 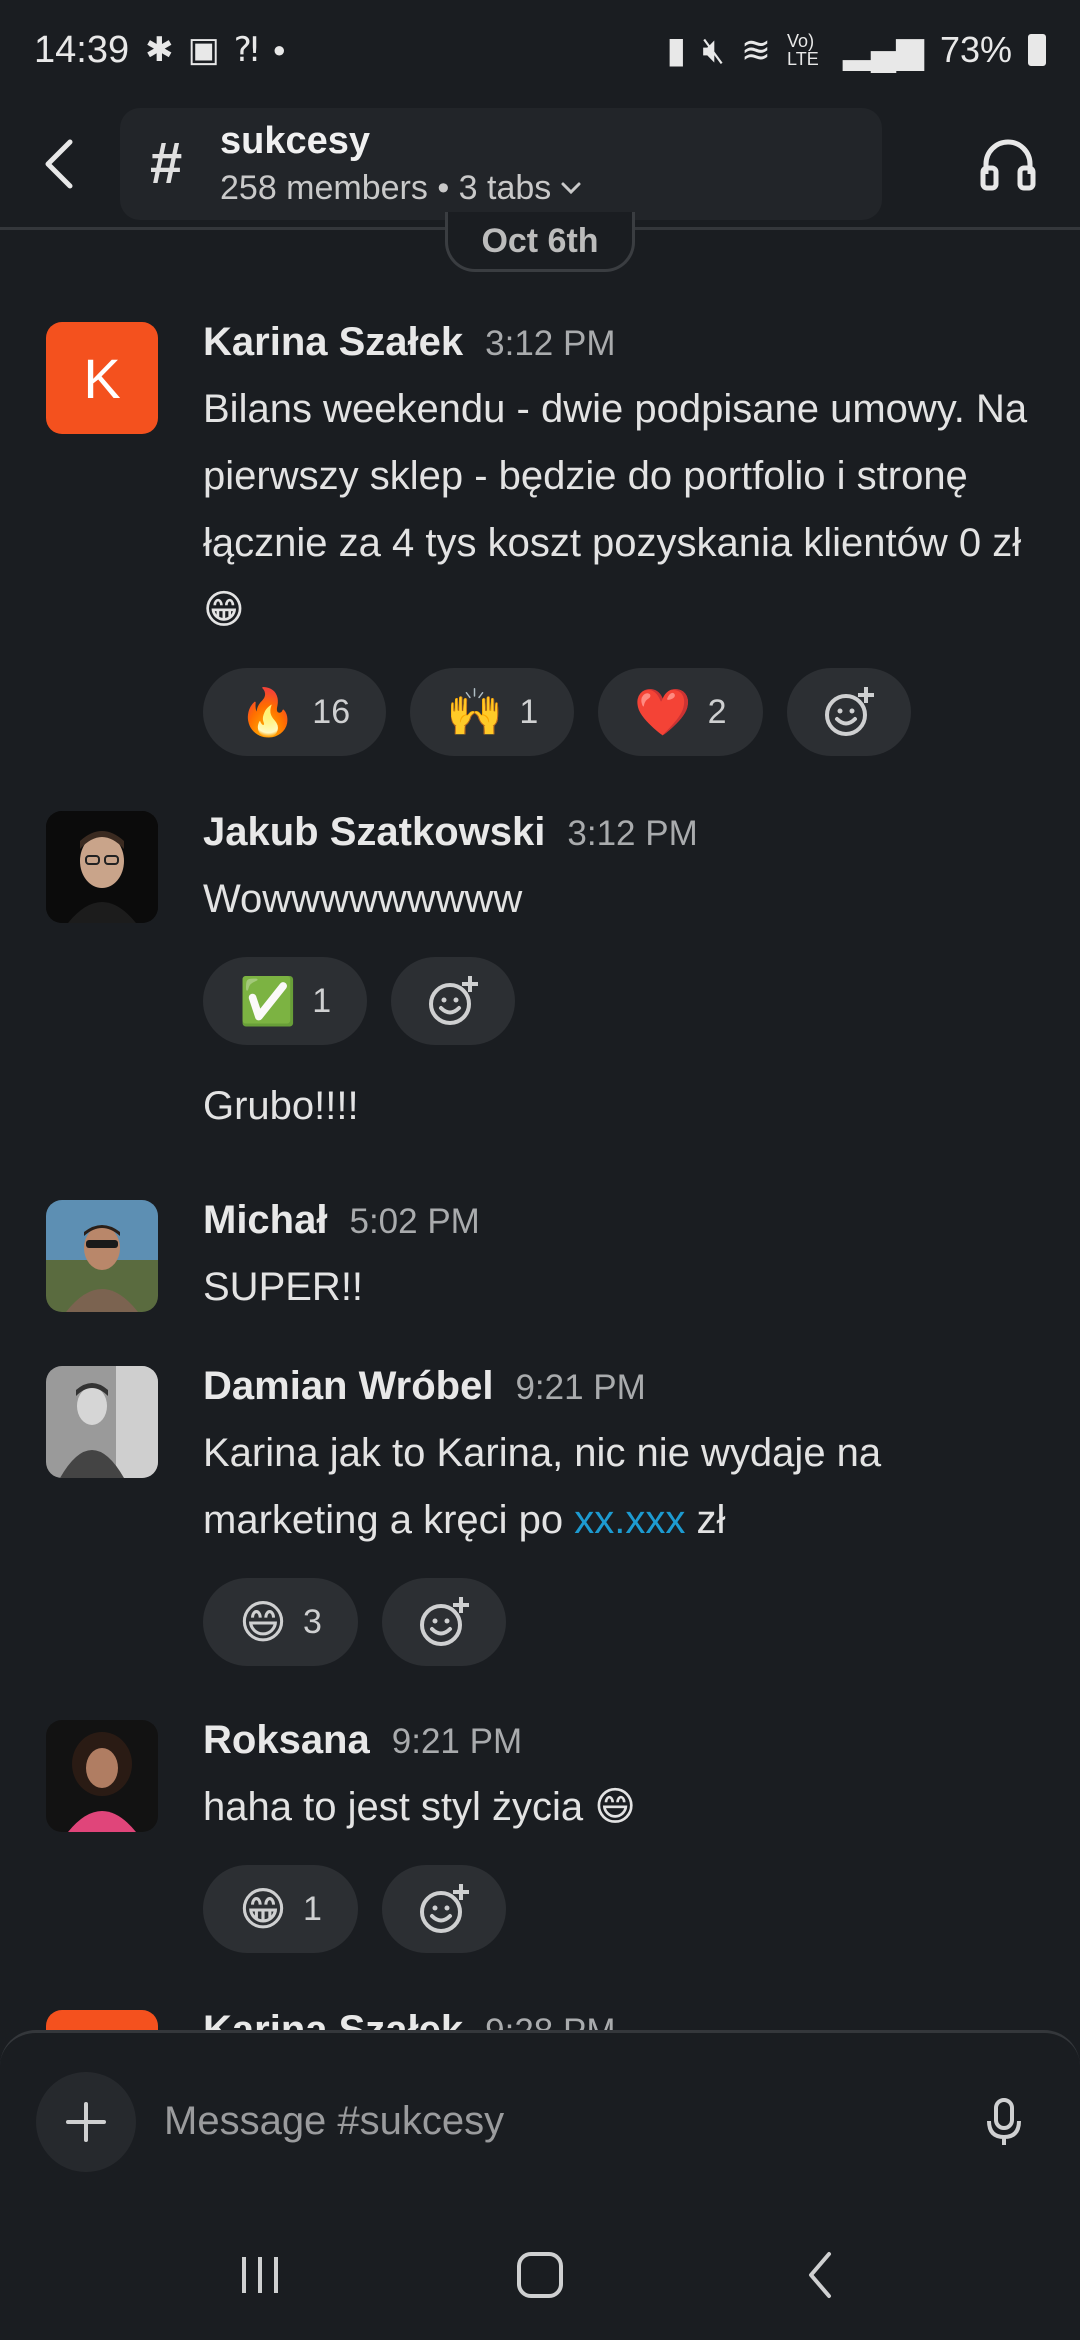 I want to click on channel-name: sukcesy, so click(x=295, y=140).